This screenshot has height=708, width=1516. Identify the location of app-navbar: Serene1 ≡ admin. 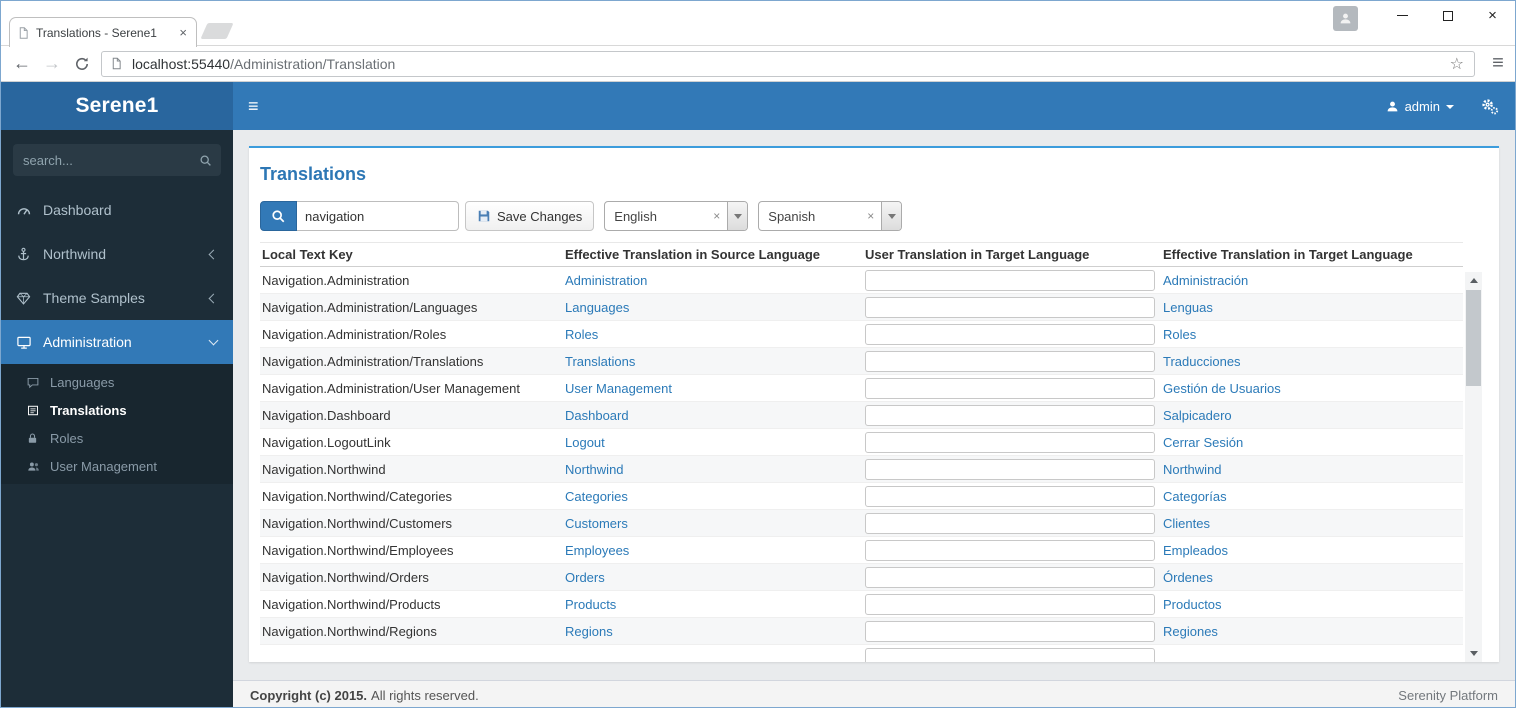
(758, 106).